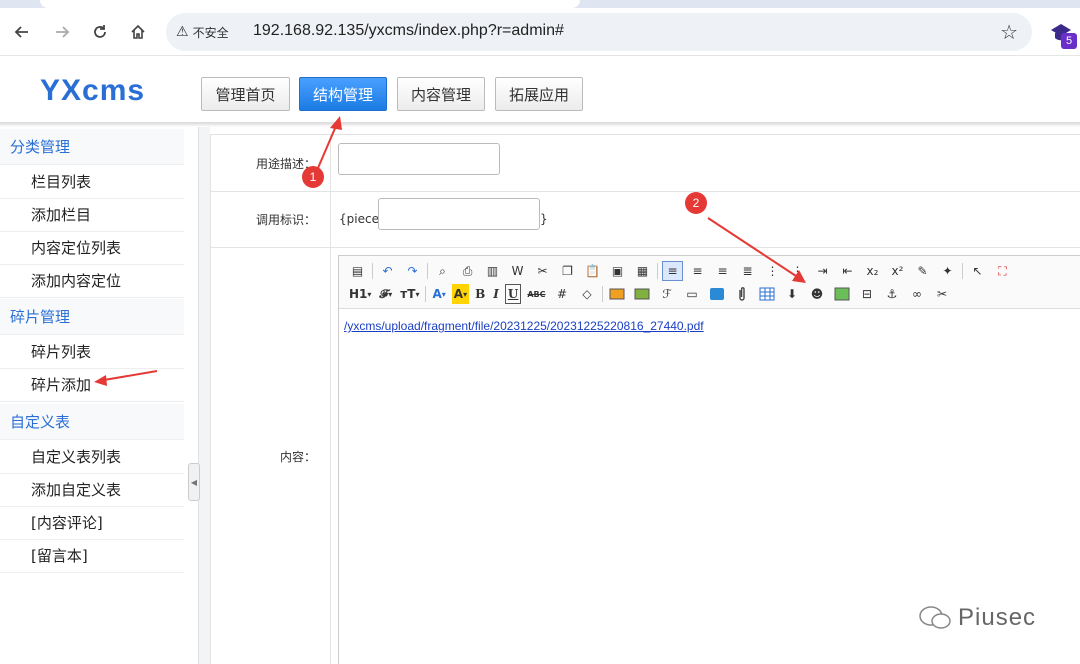 Image resolution: width=1080 pixels, height=664 pixels. What do you see at coordinates (92, 422) in the screenshot?
I see `sidebar-group-custom-table: 自定义表` at bounding box center [92, 422].